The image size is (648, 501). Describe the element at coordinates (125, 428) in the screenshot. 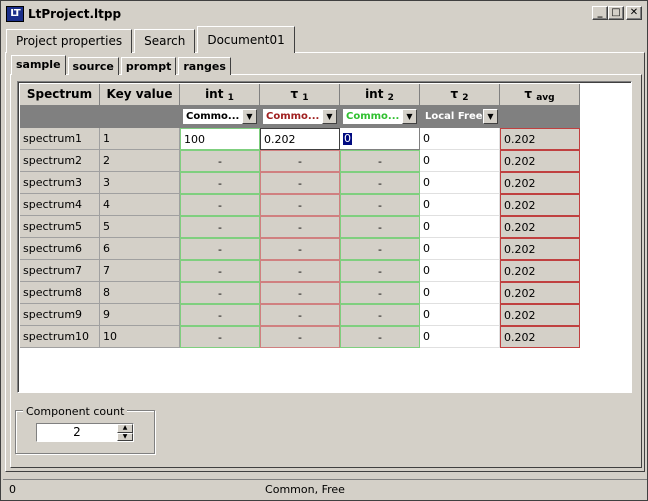

I see `spin-up-button: ▲` at that location.